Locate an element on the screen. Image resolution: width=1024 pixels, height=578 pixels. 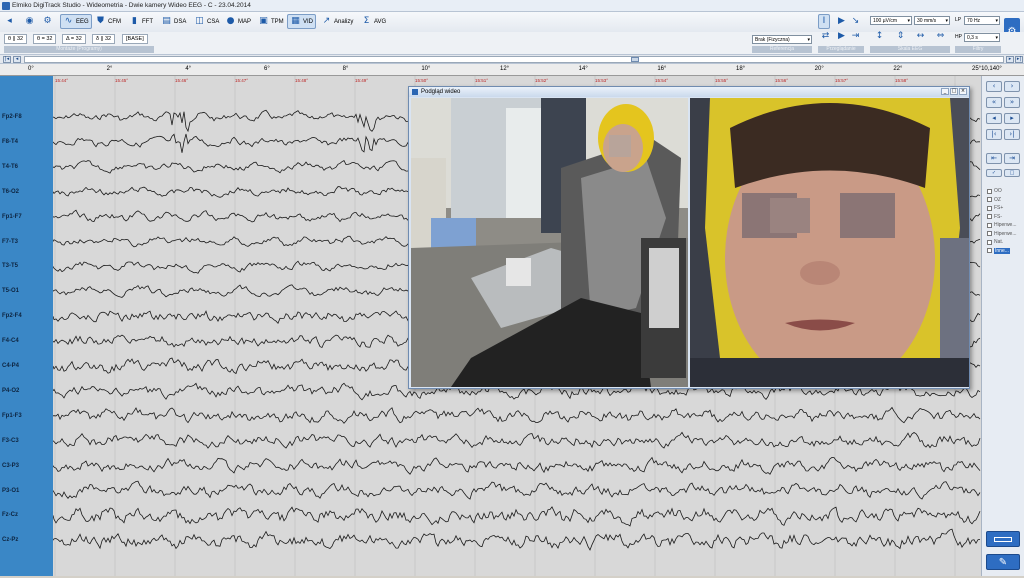
tab-map: ● MAP is located at coordinates (238, 21).